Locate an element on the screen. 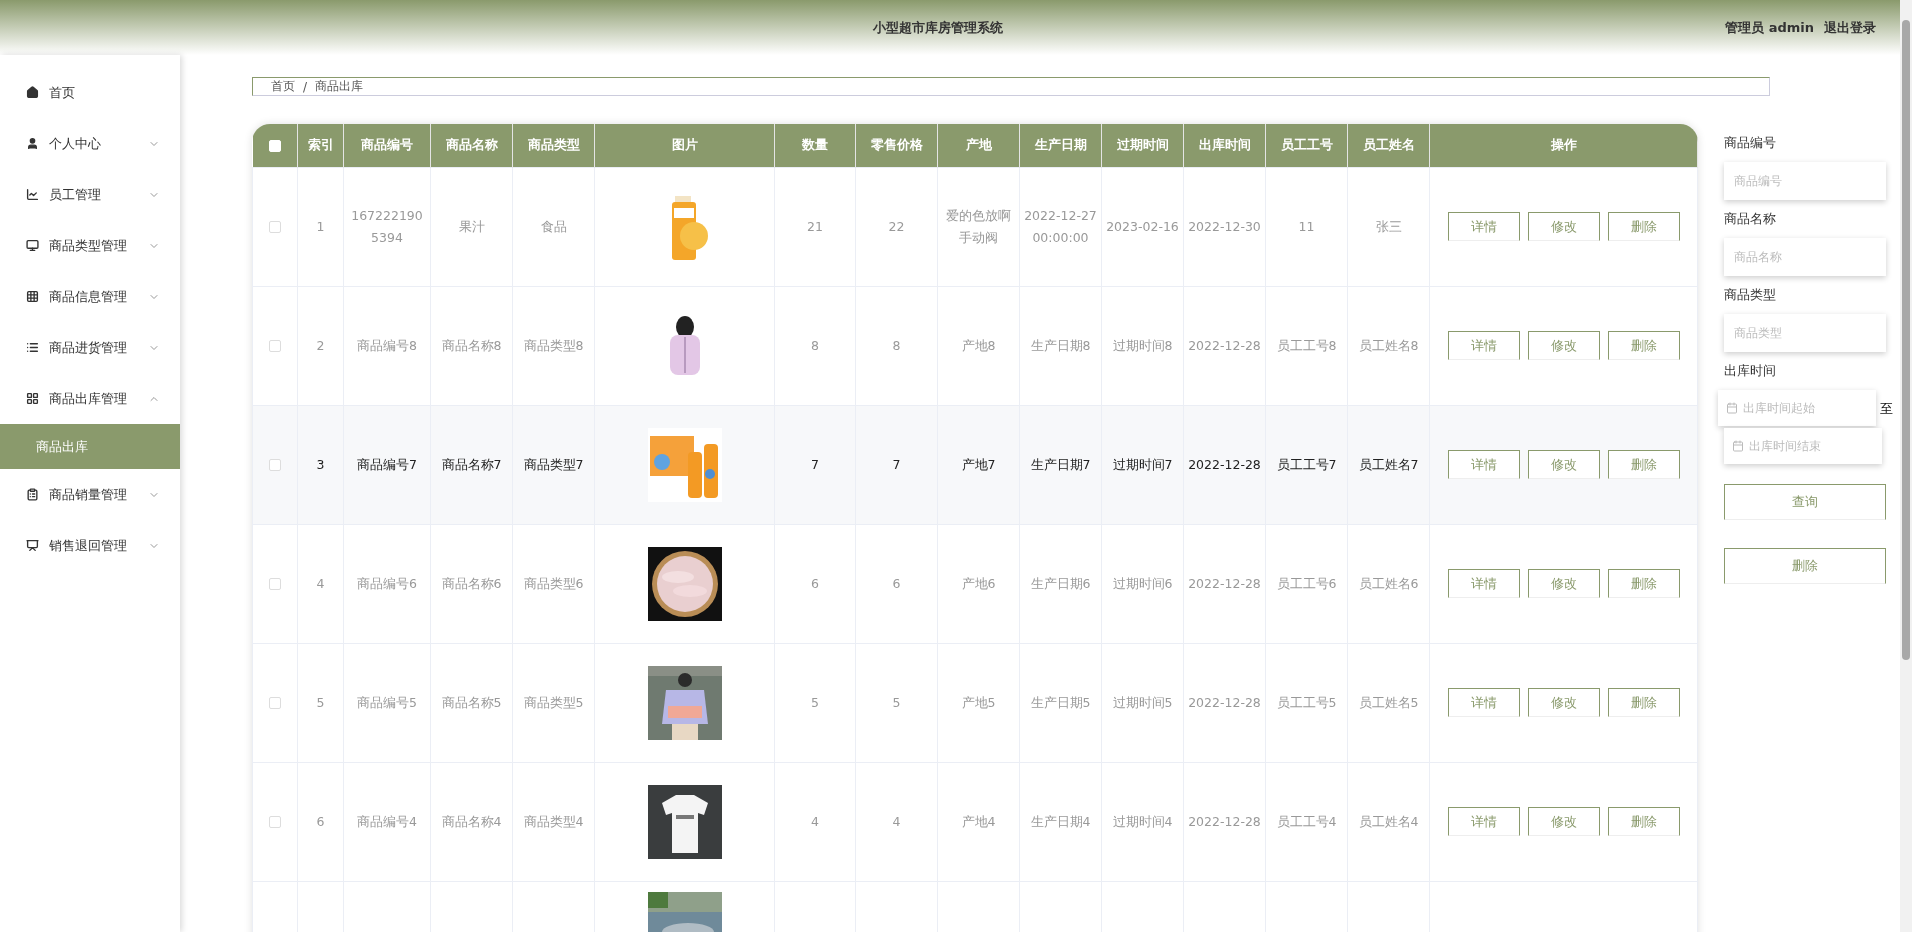 This screenshot has width=1912, height=932. sidebar-item: 商品销量管理 is located at coordinates (90, 494).